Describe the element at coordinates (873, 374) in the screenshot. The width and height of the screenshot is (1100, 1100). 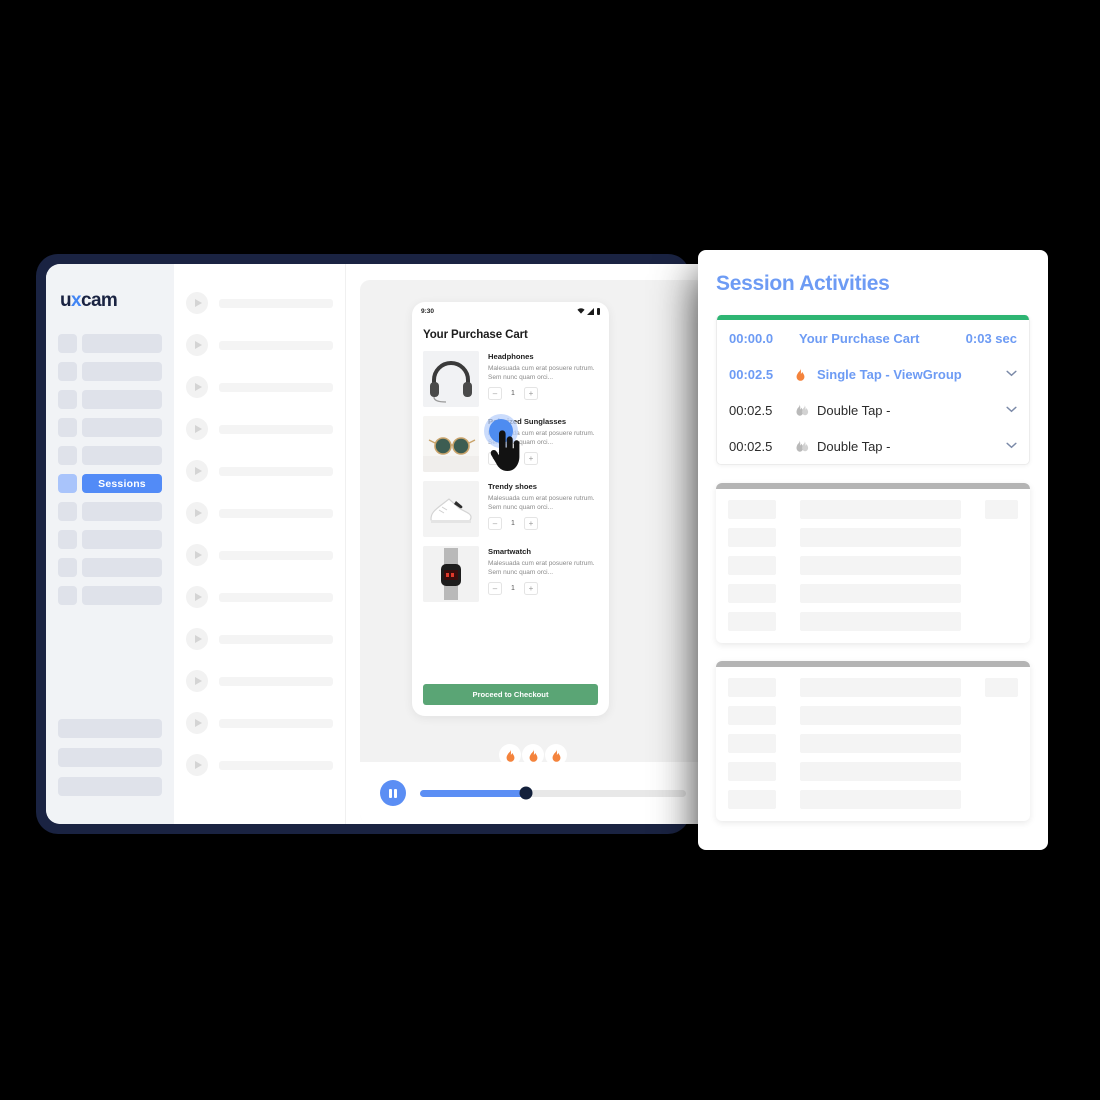
I see `activity-row: 00:02.5 Single Tap - ViewGroup` at that location.